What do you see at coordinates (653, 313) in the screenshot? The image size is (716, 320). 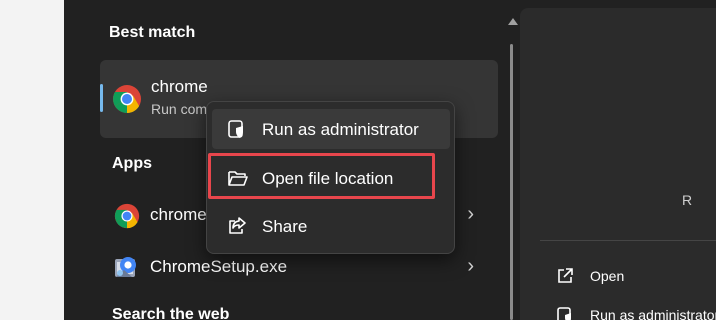 I see `preview-action-run-admin: Run as administrator` at bounding box center [653, 313].